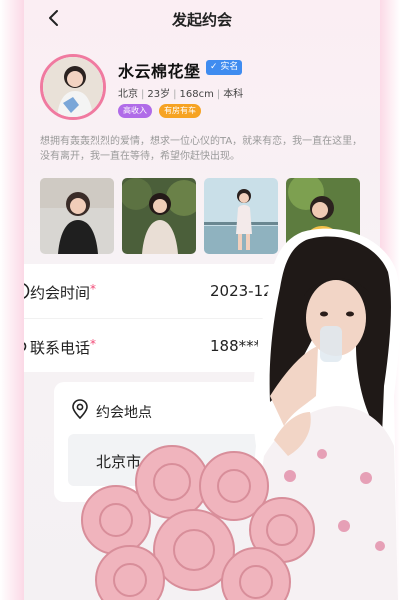  Describe the element at coordinates (233, 94) in the screenshot. I see `profile-education: 本科` at that location.